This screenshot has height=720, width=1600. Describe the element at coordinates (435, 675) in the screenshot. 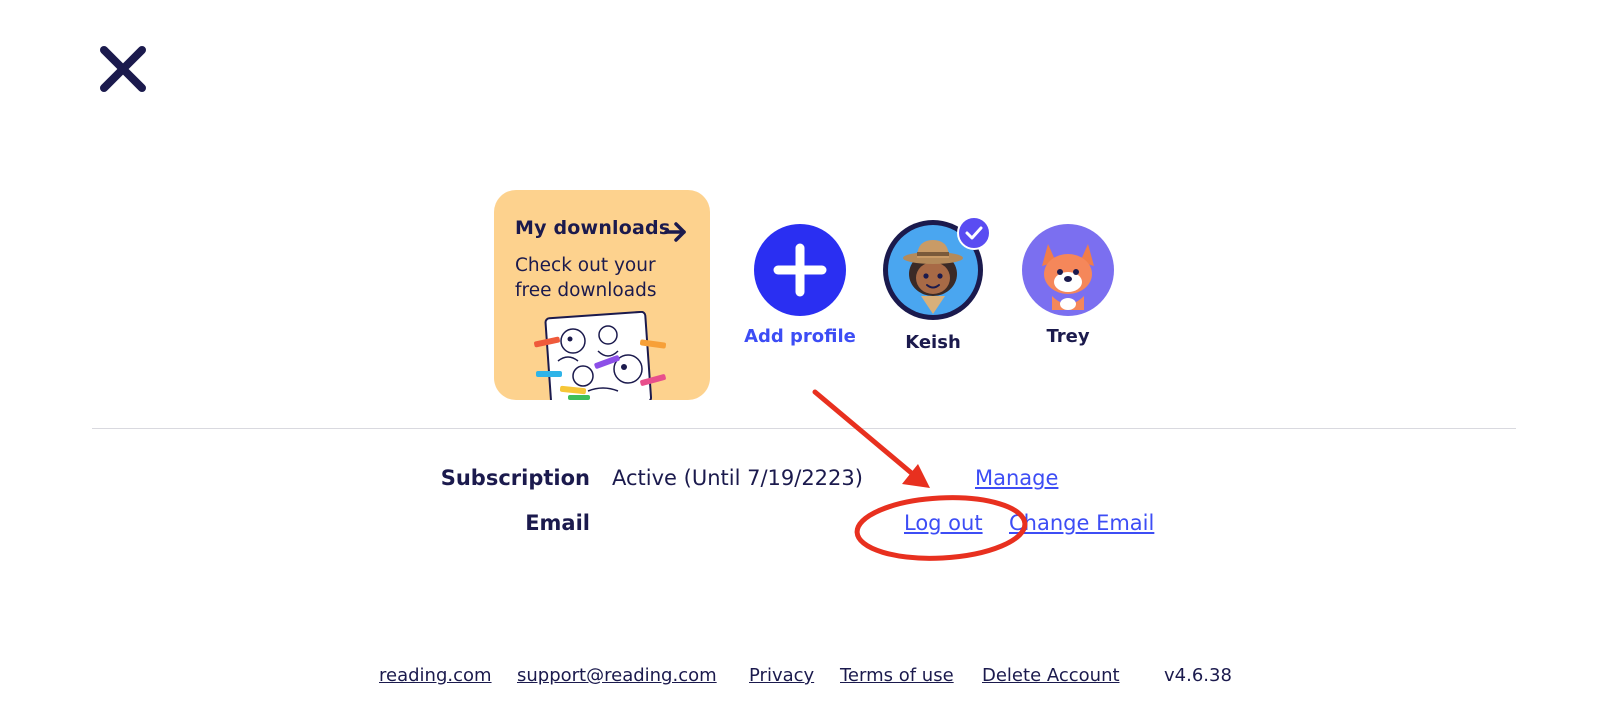

I see `footer-link-reading: reading.com` at that location.